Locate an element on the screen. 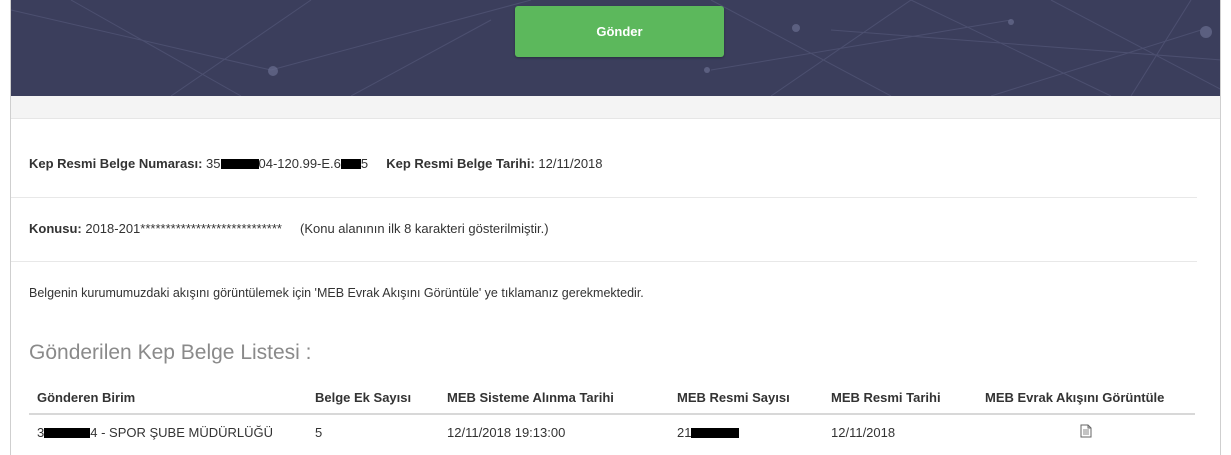  cell-received-date: 12/11/2018 19:13:00 is located at coordinates (506, 432).